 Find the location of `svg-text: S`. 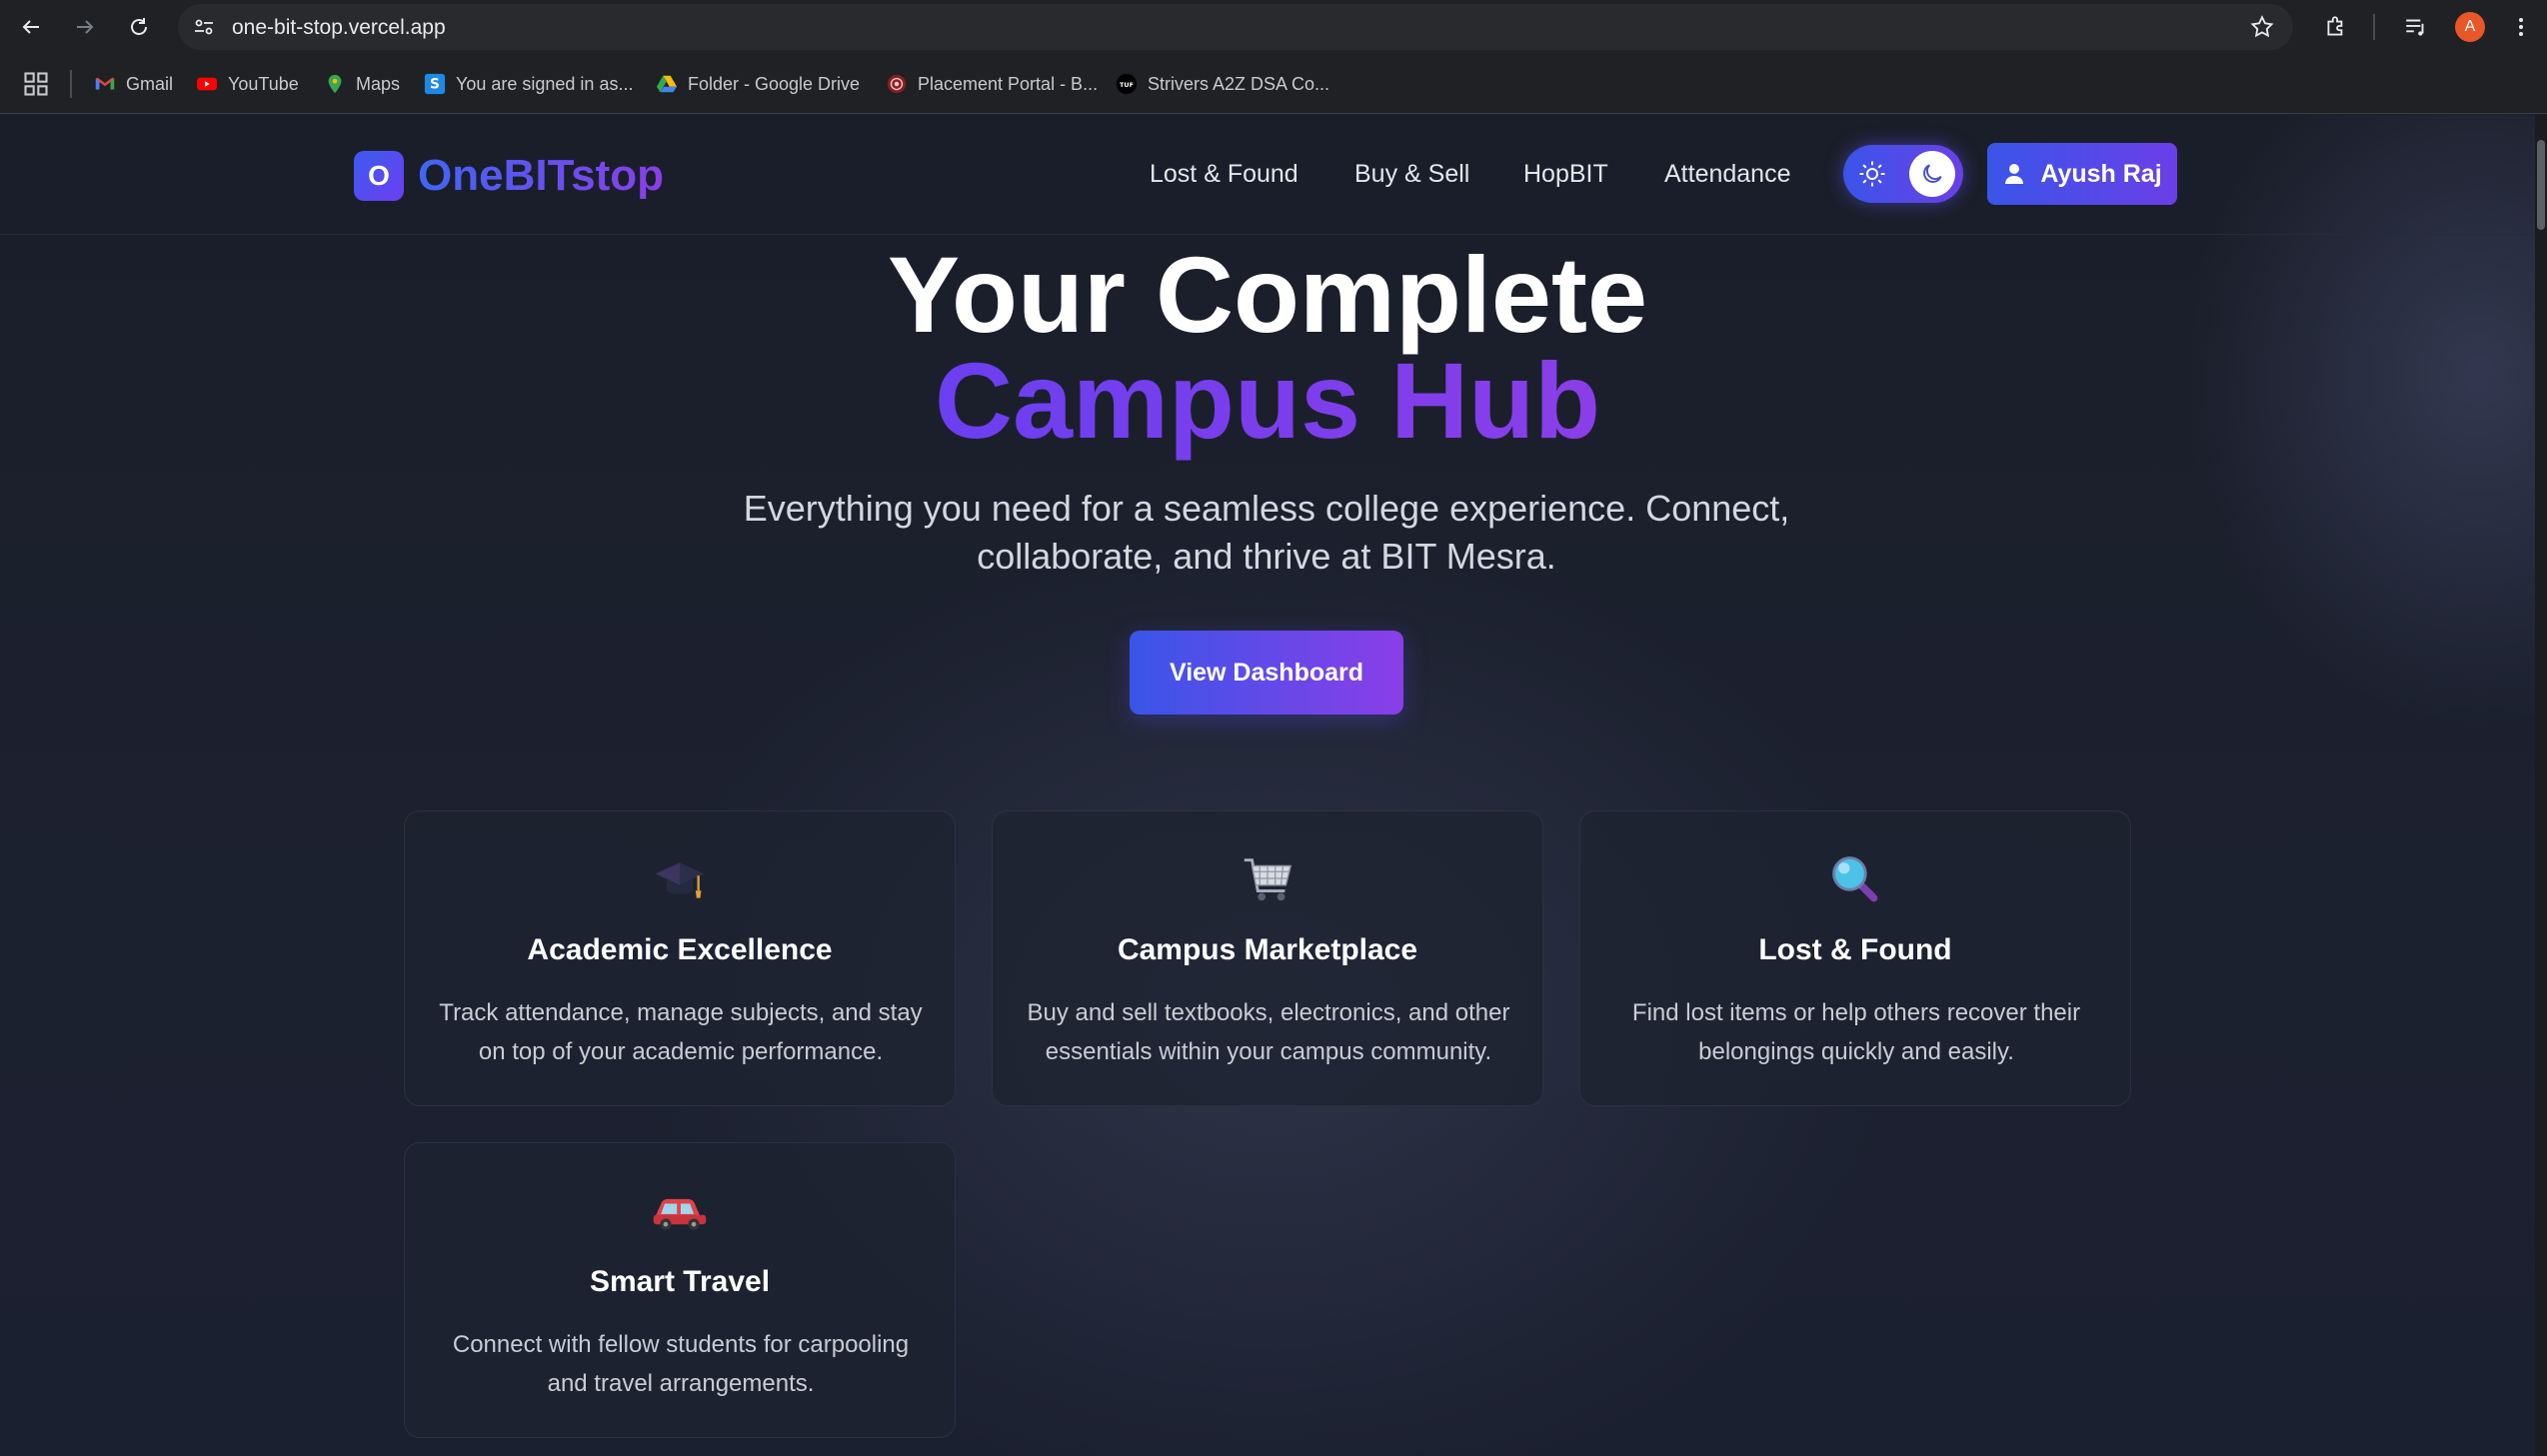

svg-text: S is located at coordinates (435, 85).